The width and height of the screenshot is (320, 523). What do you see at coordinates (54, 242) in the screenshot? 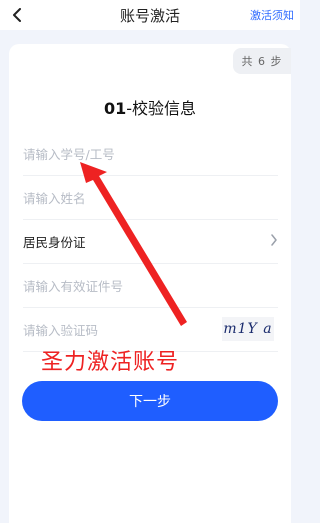
I see `id-type-value: 居民身份证` at bounding box center [54, 242].